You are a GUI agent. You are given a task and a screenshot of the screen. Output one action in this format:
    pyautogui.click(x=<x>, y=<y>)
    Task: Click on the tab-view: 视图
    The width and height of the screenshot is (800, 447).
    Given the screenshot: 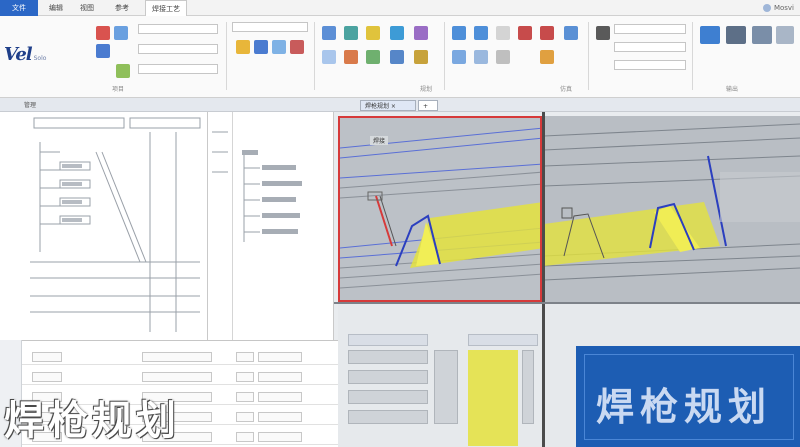 What is the action you would take?
    pyautogui.click(x=87, y=8)
    